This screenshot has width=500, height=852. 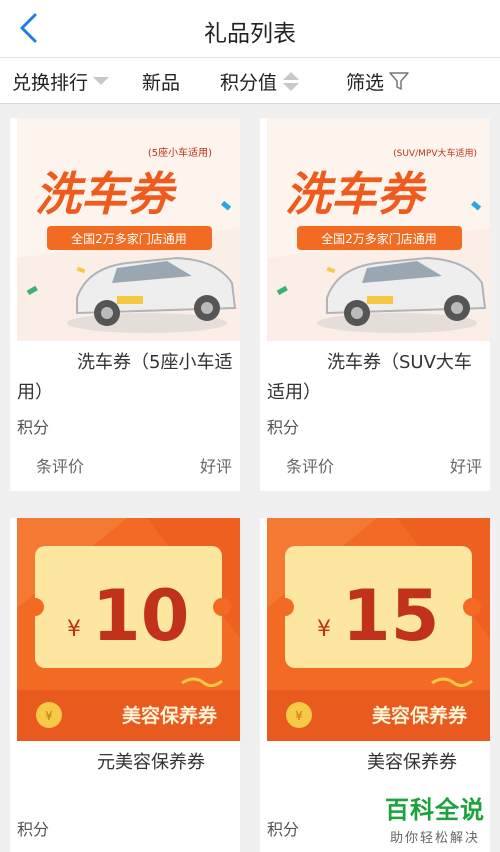 I want to click on watermark-subtitle: 助你轻松解决, so click(x=434, y=838).